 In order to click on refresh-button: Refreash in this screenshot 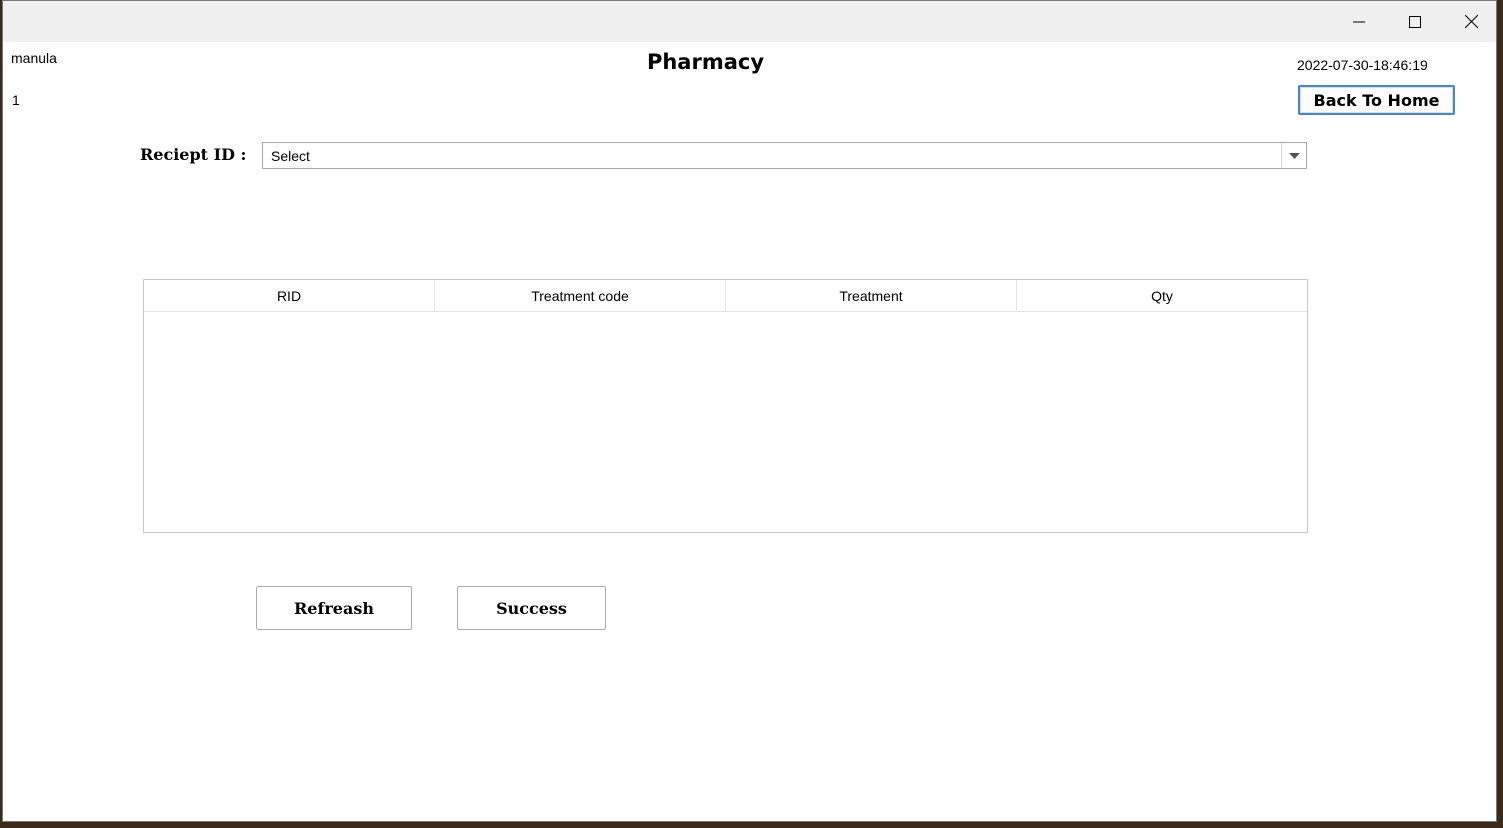, I will do `click(334, 608)`.